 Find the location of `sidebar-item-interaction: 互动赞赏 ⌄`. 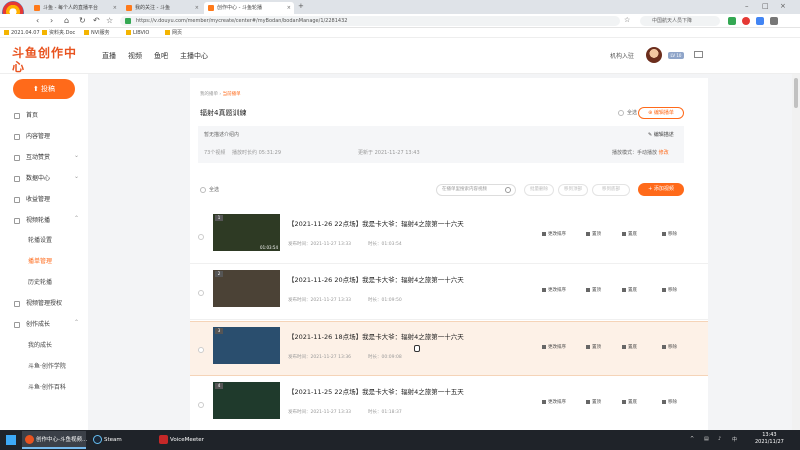

sidebar-item-interaction: 互动赞赏 ⌄ is located at coordinates (46, 156).